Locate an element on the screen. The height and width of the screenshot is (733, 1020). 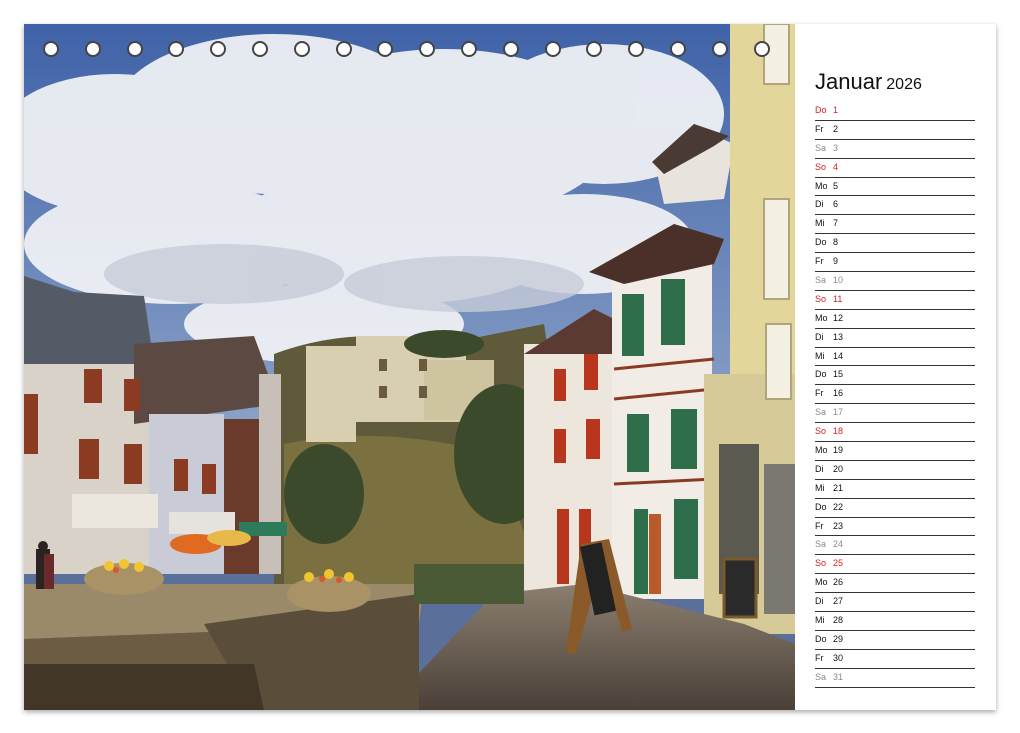
day-row: Do 29 is located at coordinates (895, 640).